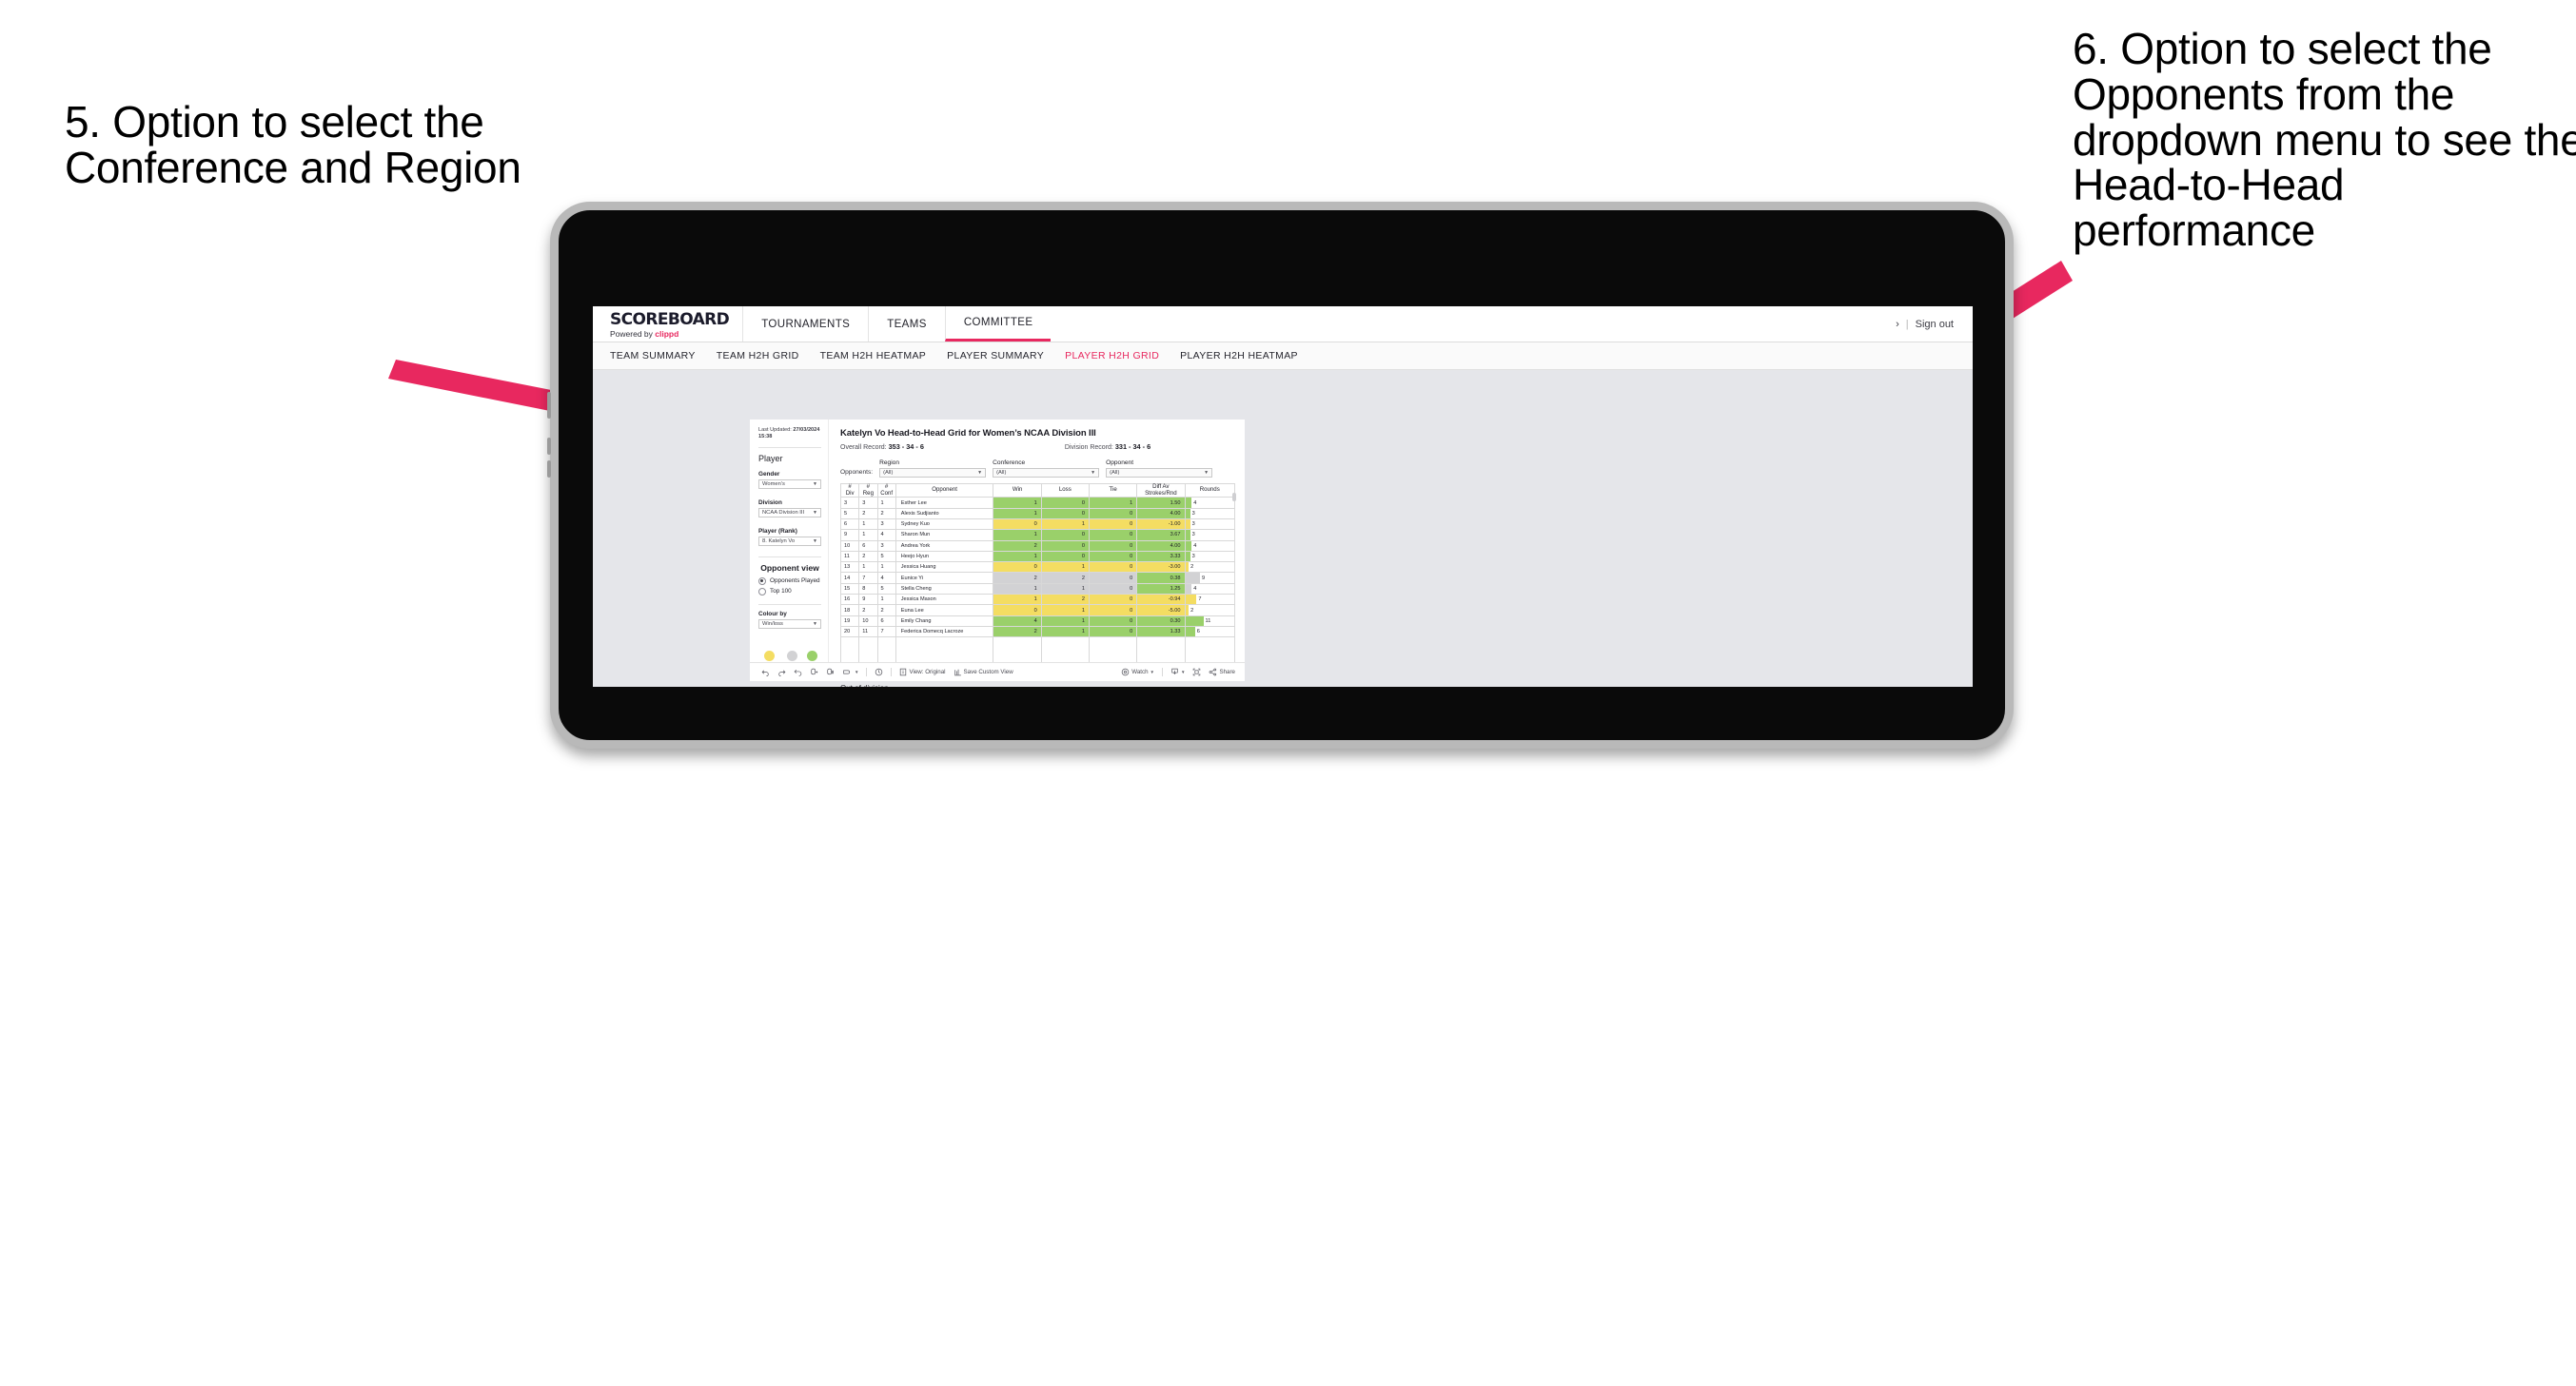  What do you see at coordinates (814, 672) in the screenshot?
I see `refresh-data-button` at bounding box center [814, 672].